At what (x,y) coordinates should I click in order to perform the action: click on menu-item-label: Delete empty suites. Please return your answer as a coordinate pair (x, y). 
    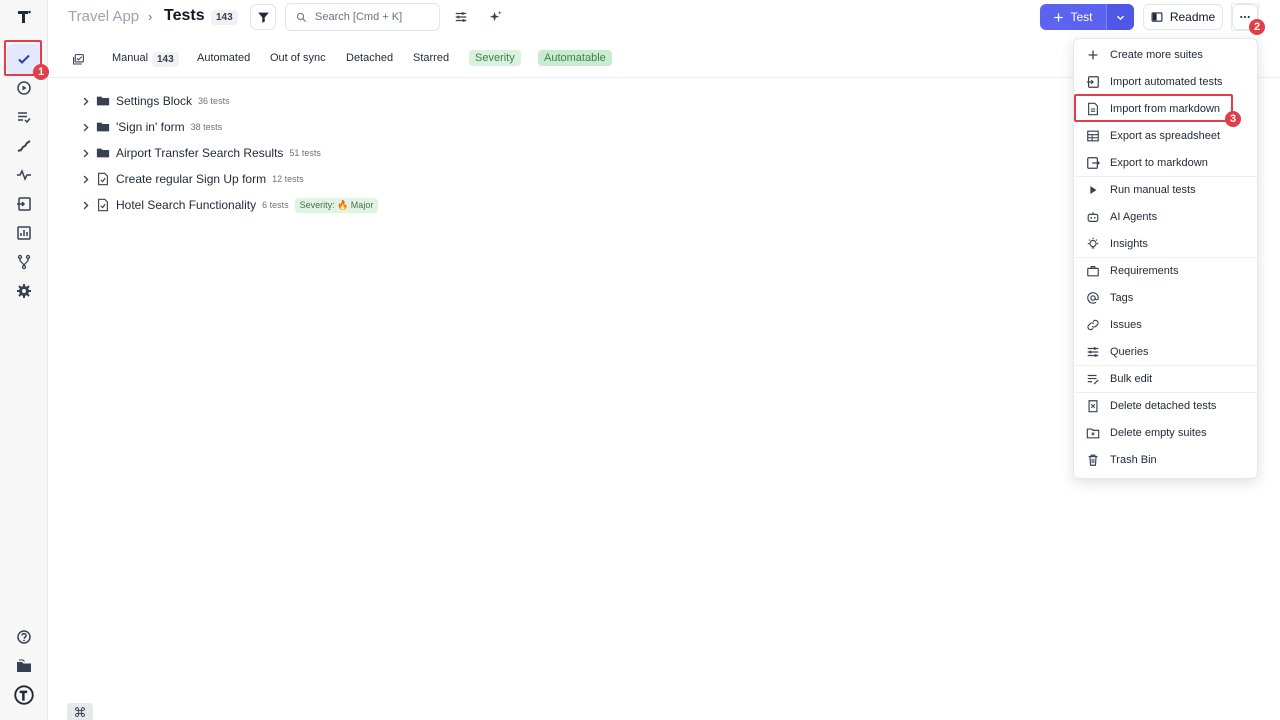
    Looking at the image, I should click on (1158, 433).